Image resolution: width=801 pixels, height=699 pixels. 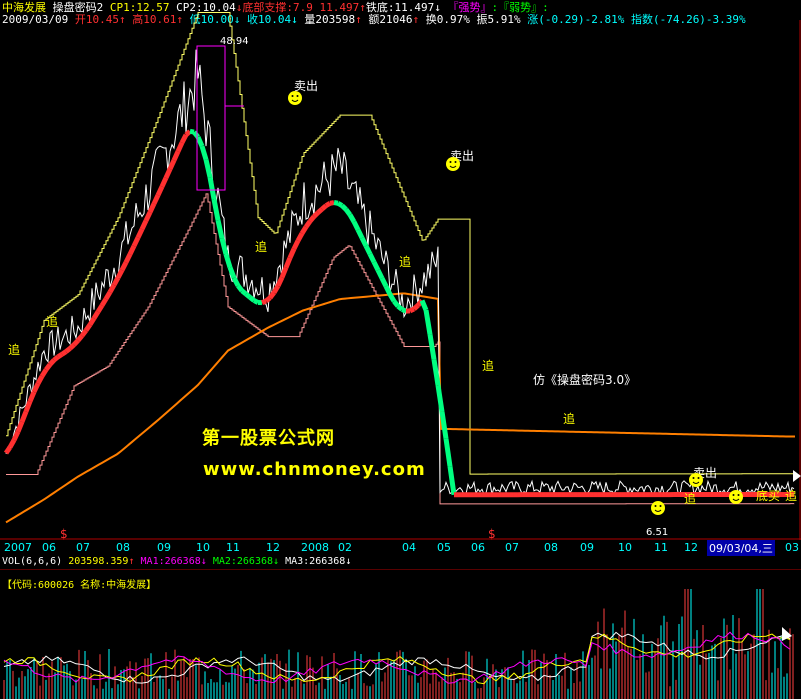 I want to click on vol-value: 203598.359, so click(x=98, y=561).